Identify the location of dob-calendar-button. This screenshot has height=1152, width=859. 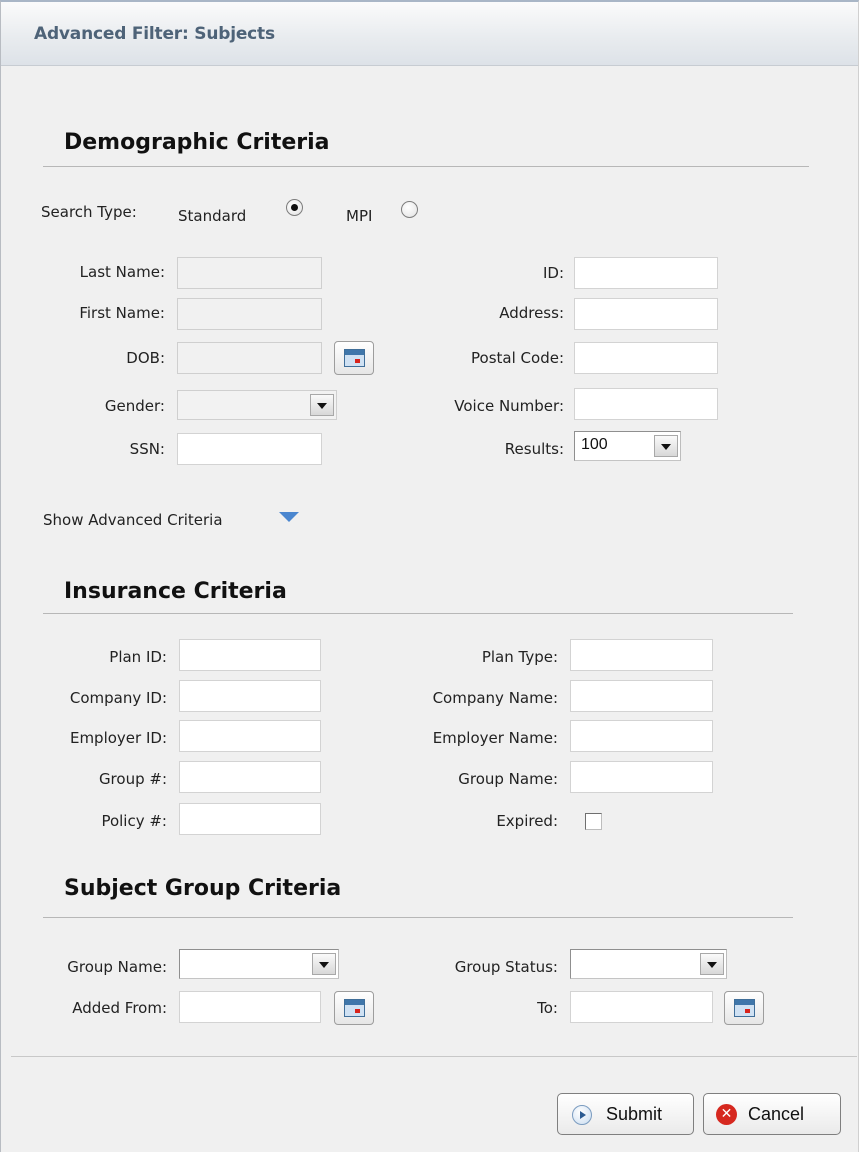
(354, 358).